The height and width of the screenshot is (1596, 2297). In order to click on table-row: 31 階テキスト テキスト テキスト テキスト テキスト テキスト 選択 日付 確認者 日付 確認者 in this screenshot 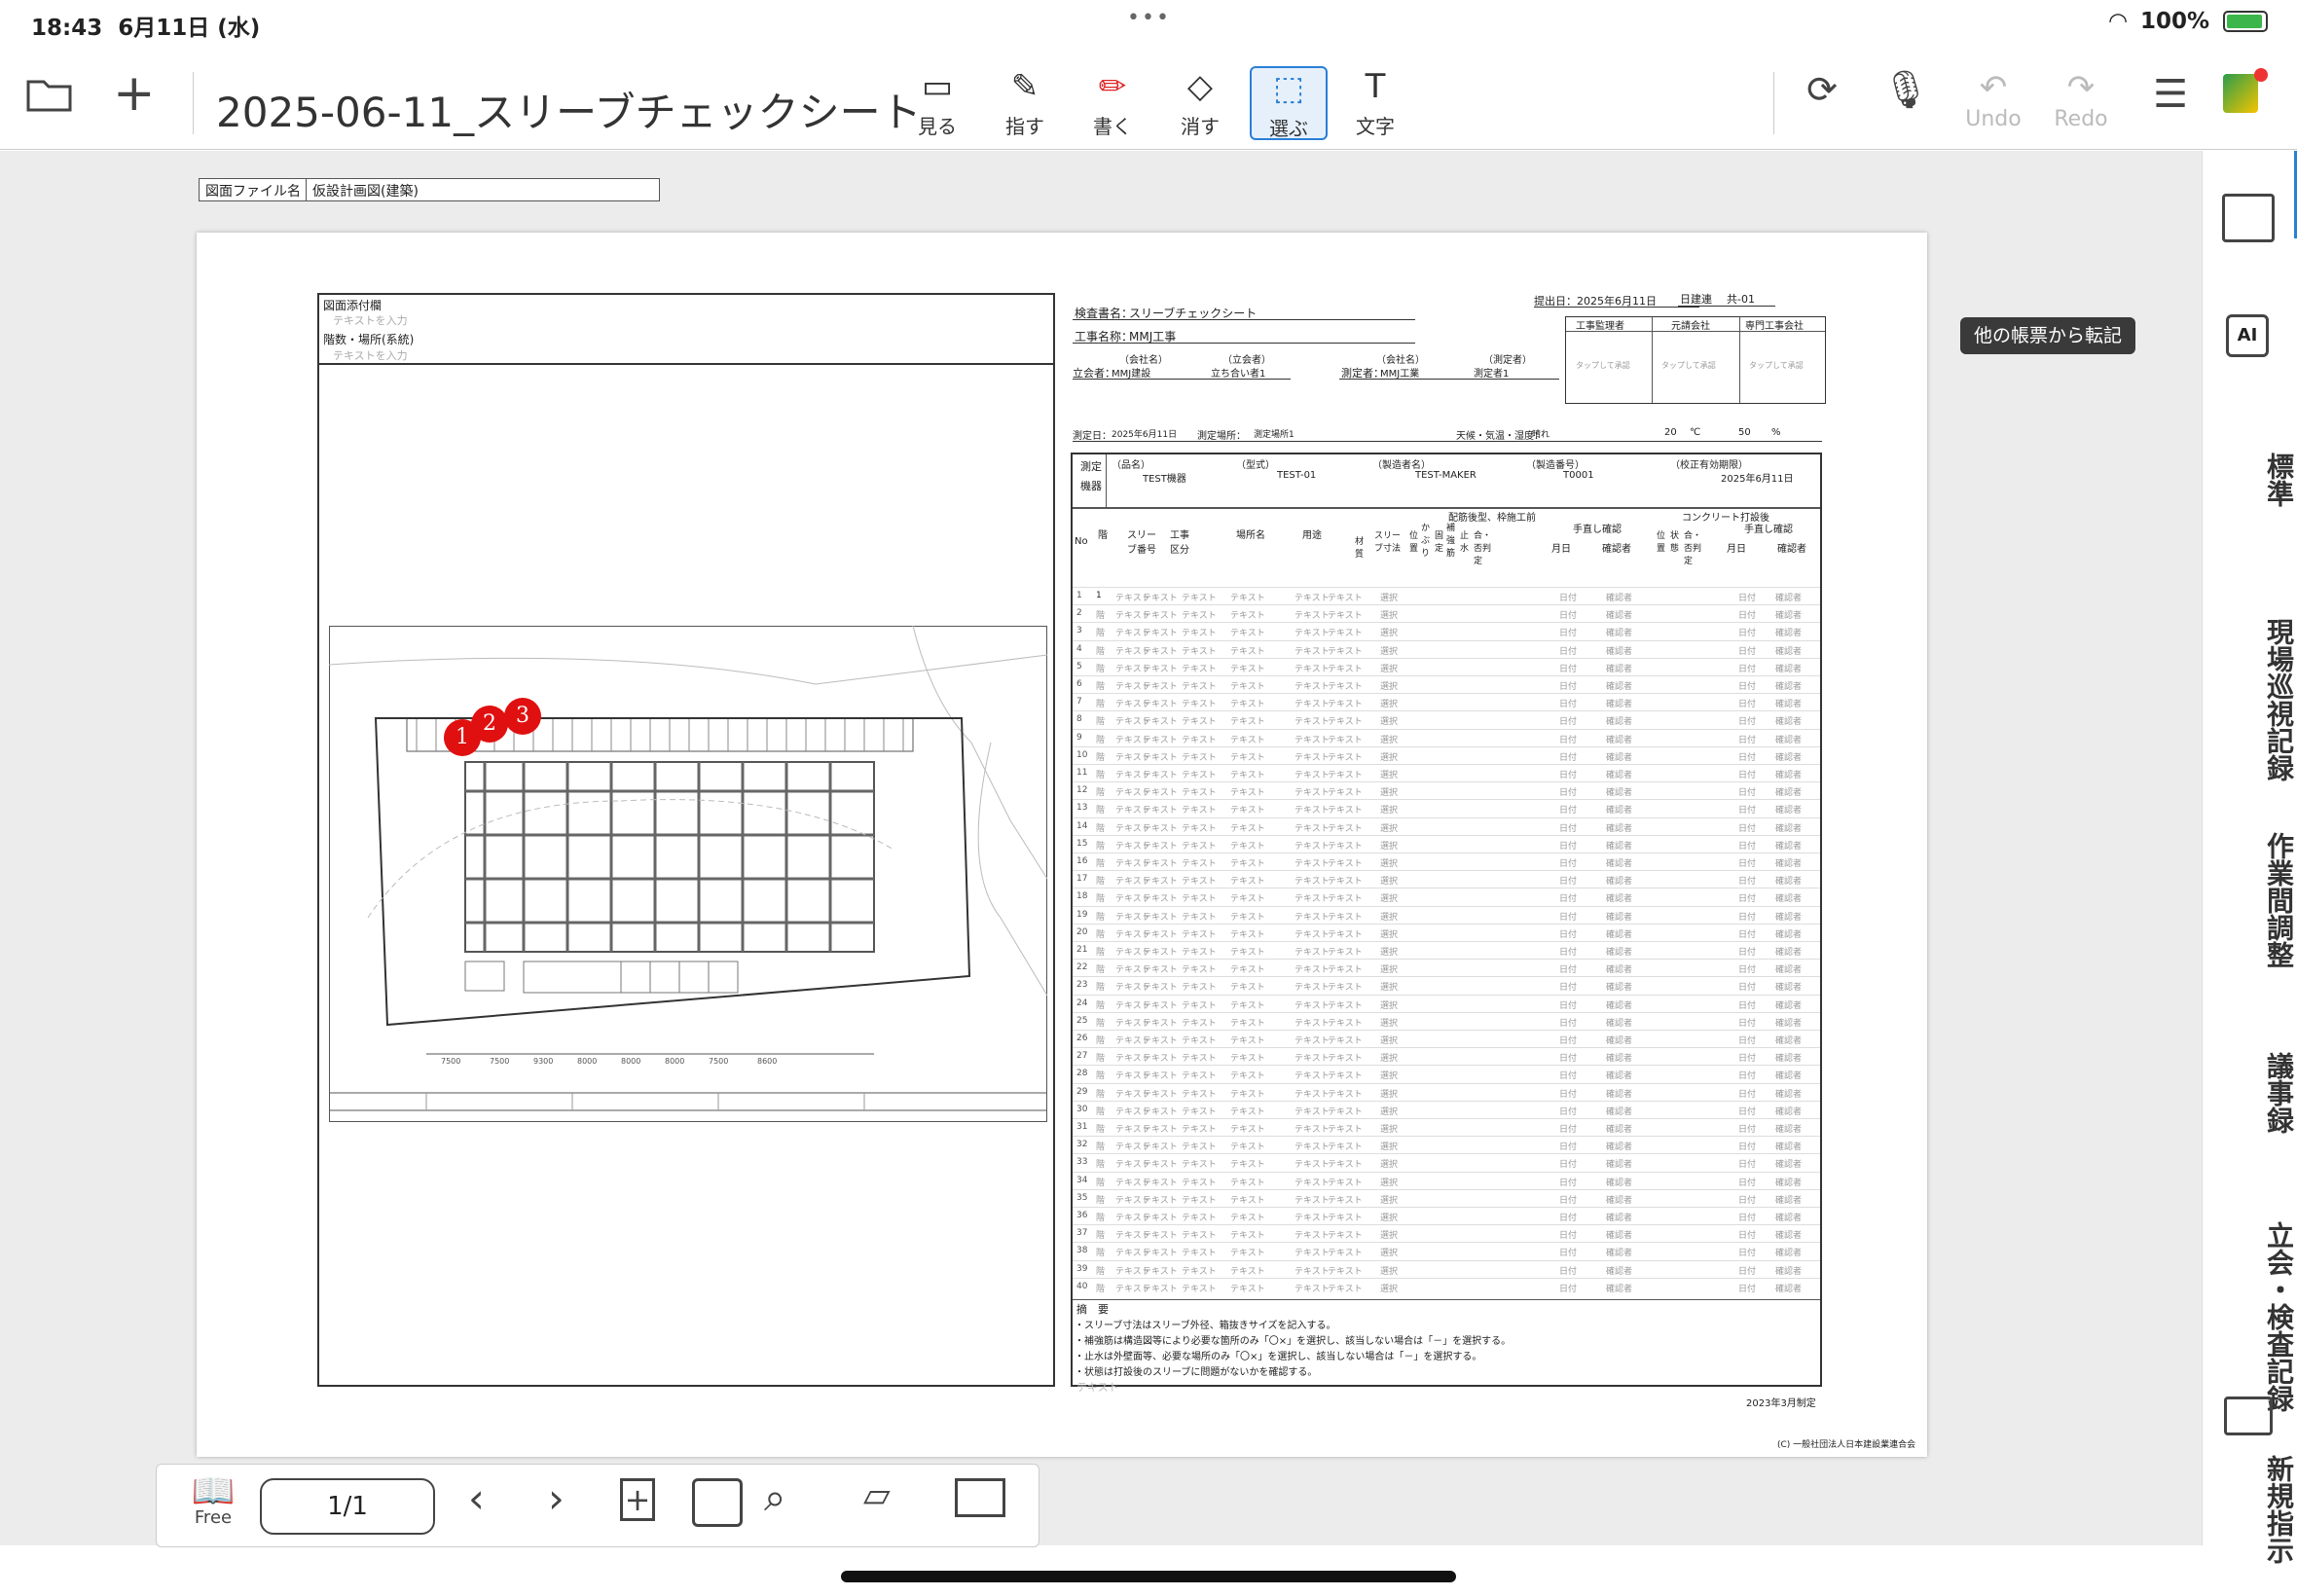, I will do `click(1446, 1127)`.